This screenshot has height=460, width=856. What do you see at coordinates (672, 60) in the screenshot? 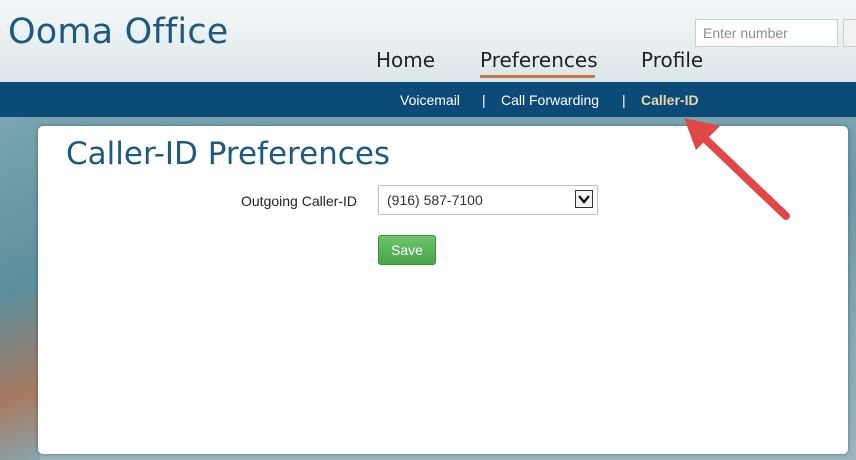
I see `nav-profile: Profile` at bounding box center [672, 60].